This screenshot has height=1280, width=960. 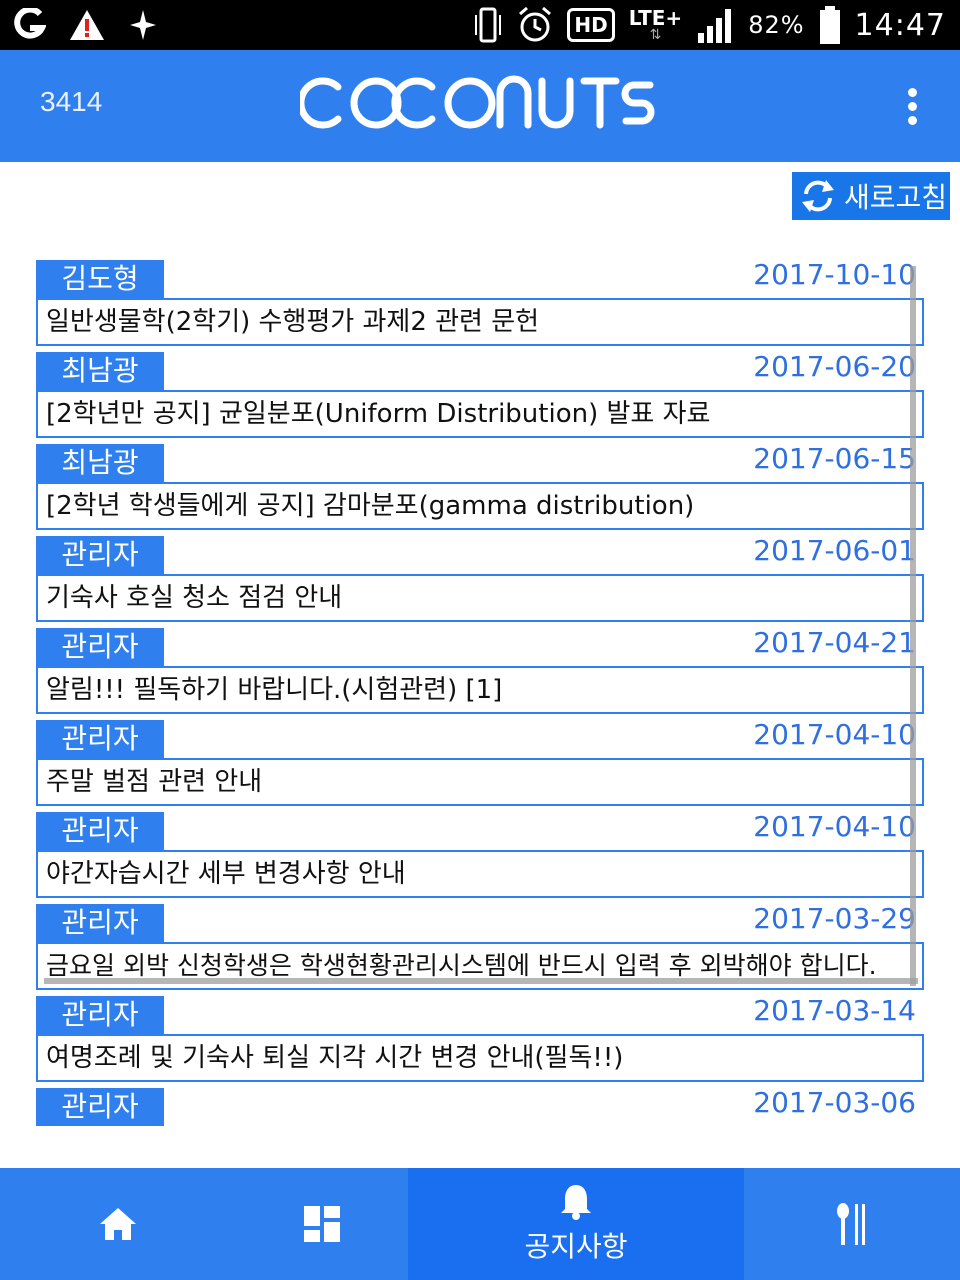 What do you see at coordinates (834, 458) in the screenshot?
I see `notice-date: 2017-06-15` at bounding box center [834, 458].